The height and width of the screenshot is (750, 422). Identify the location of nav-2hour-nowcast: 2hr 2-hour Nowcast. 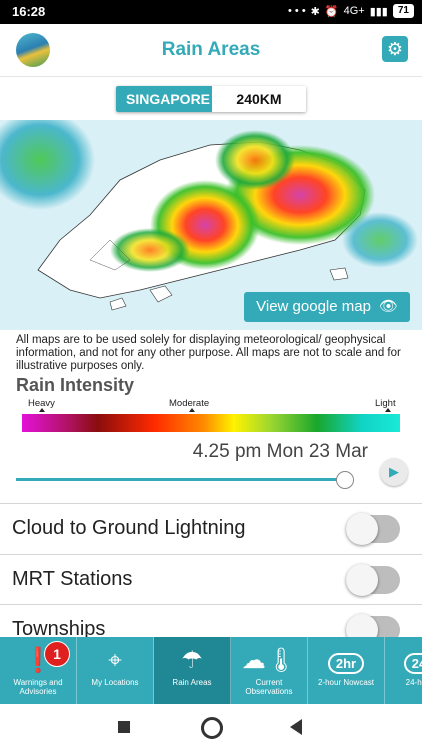
(346, 670).